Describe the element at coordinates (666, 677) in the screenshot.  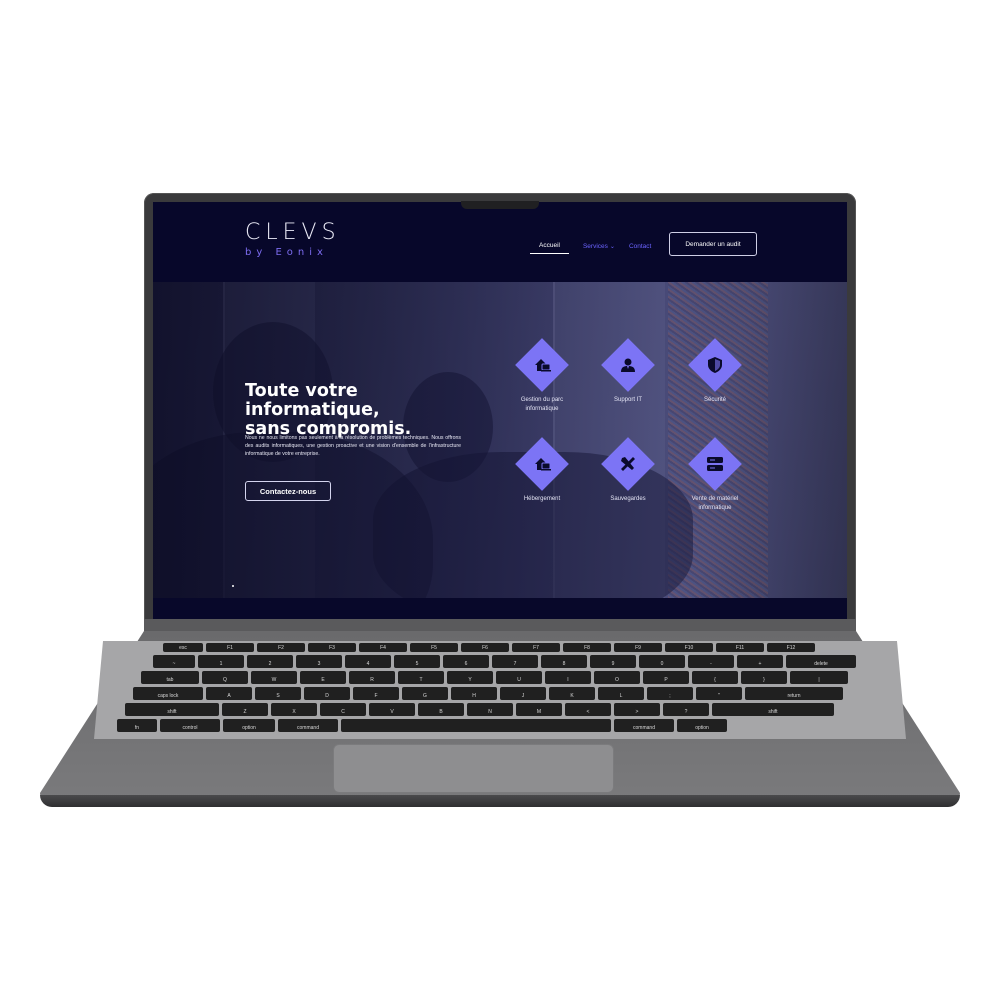
I see `key-p: P` at that location.